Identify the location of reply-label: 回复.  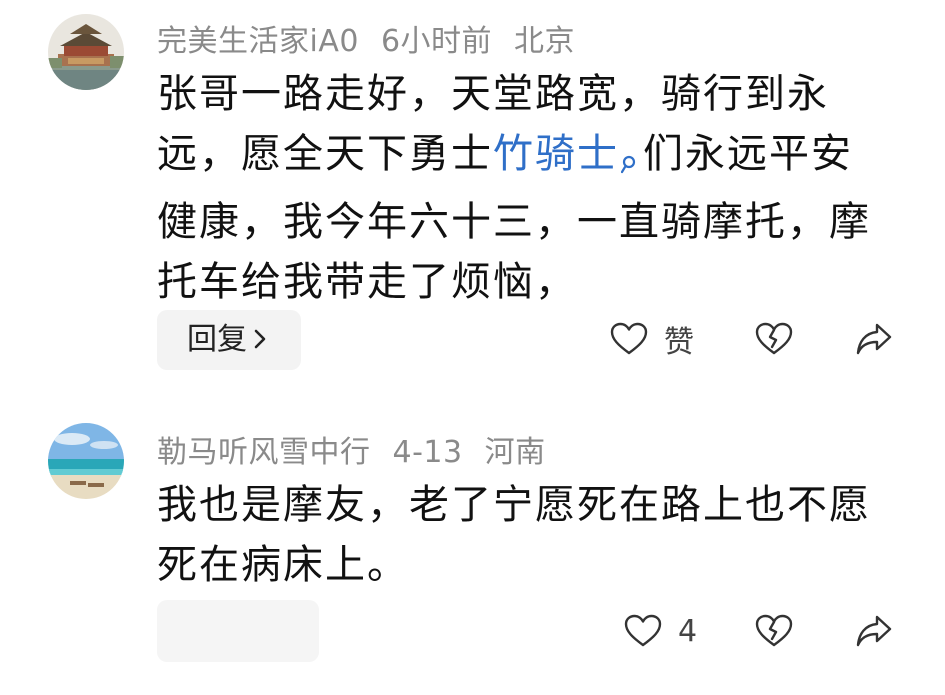
(217, 339).